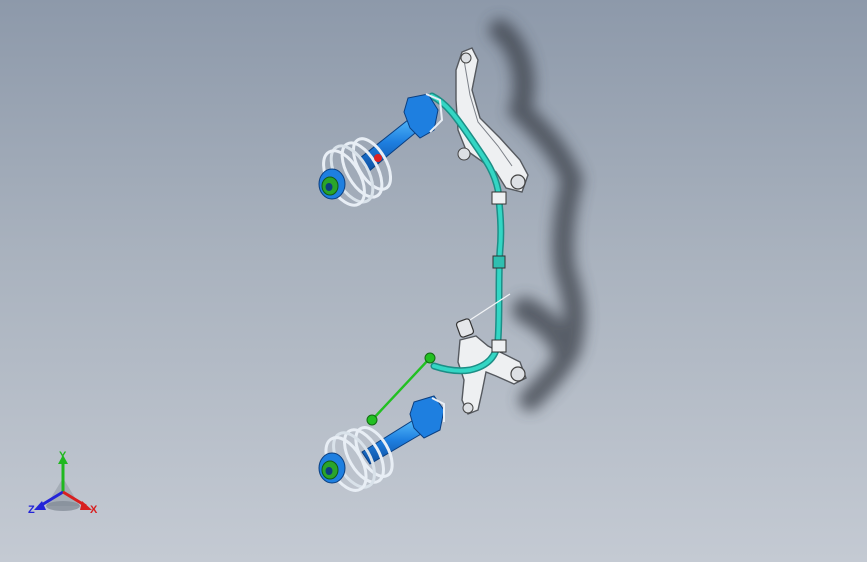  Describe the element at coordinates (491, 366) in the screenshot. I see `lower-control-arm` at that location.